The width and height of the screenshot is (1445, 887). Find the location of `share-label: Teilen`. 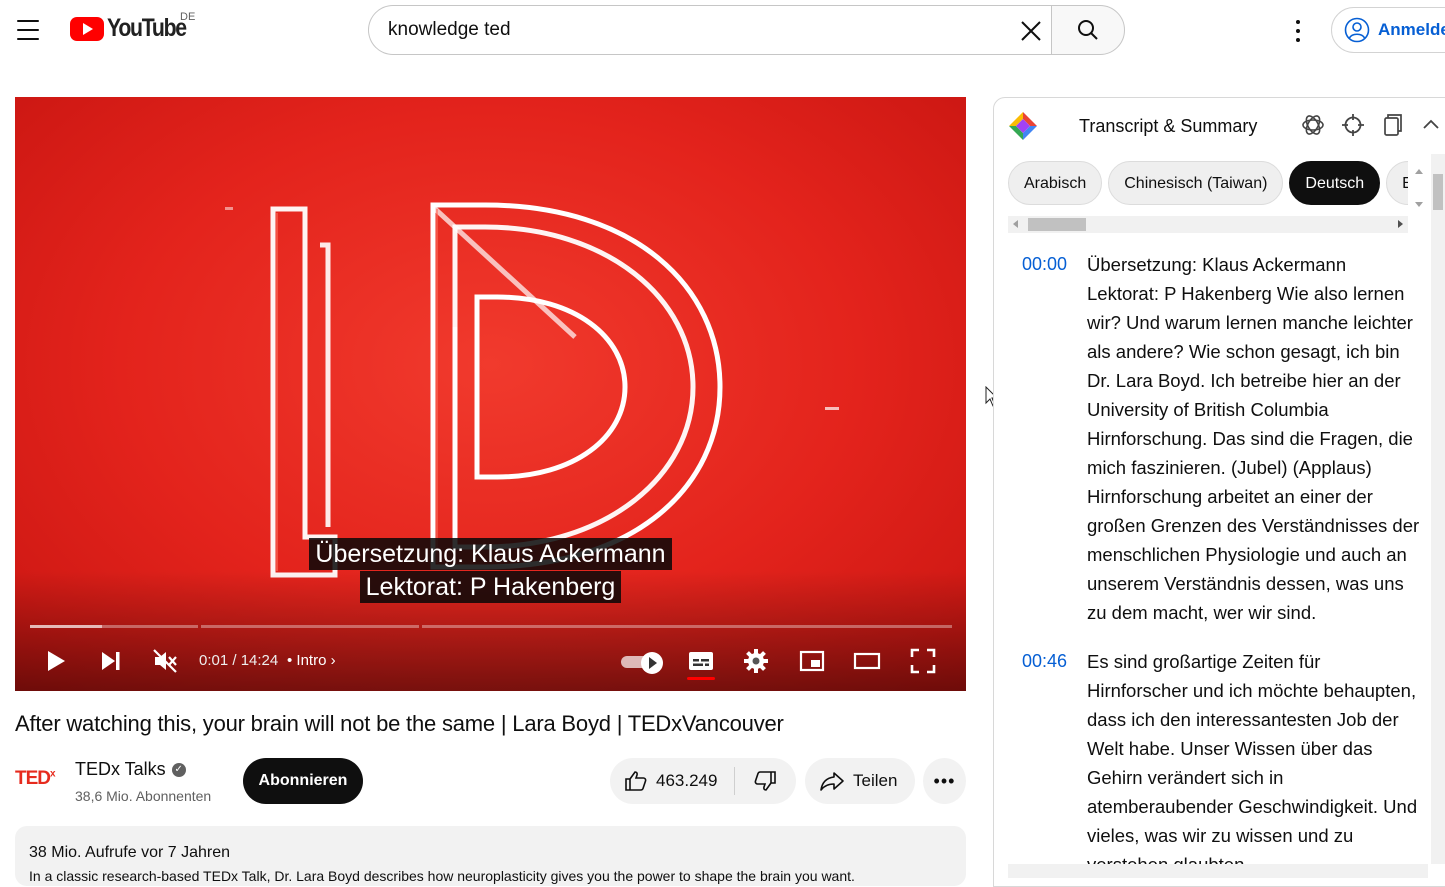

share-label: Teilen is located at coordinates (875, 780).